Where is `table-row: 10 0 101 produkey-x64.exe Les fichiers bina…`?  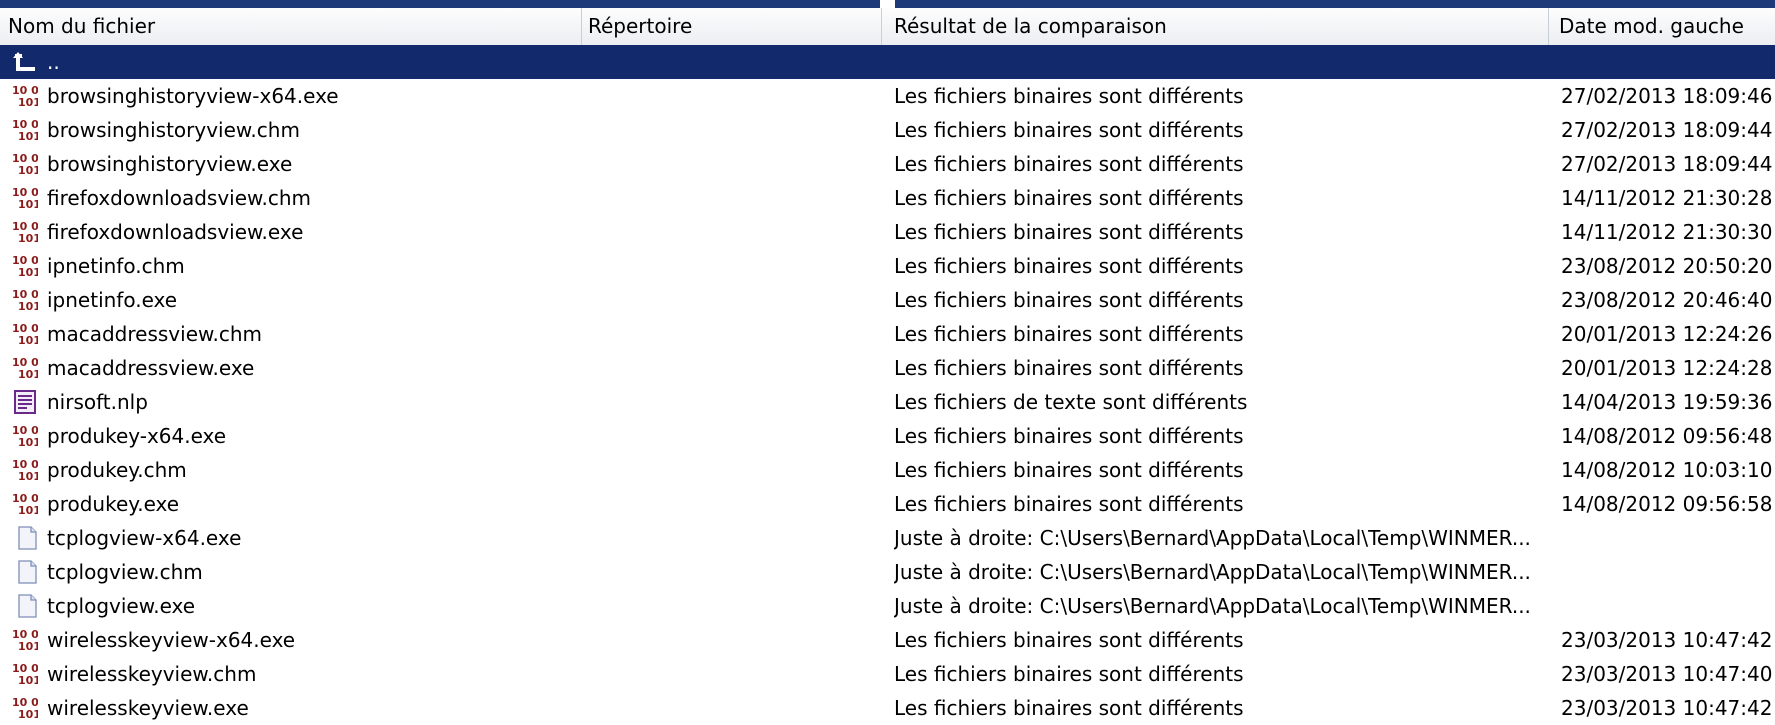 table-row: 10 0 101 produkey-x64.exe Les fichiers bina… is located at coordinates (887, 436).